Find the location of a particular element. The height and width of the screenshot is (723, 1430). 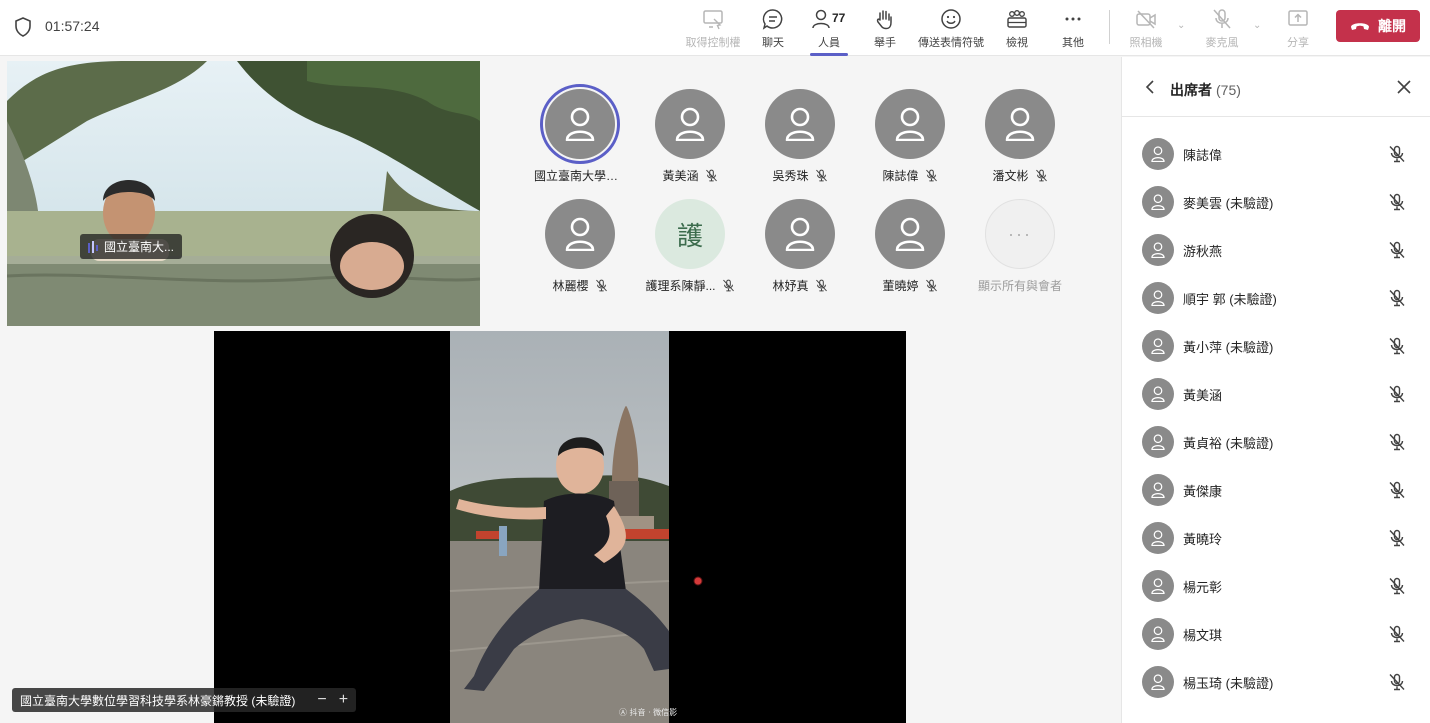

more-participants-icon: ··· is located at coordinates (1020, 234).